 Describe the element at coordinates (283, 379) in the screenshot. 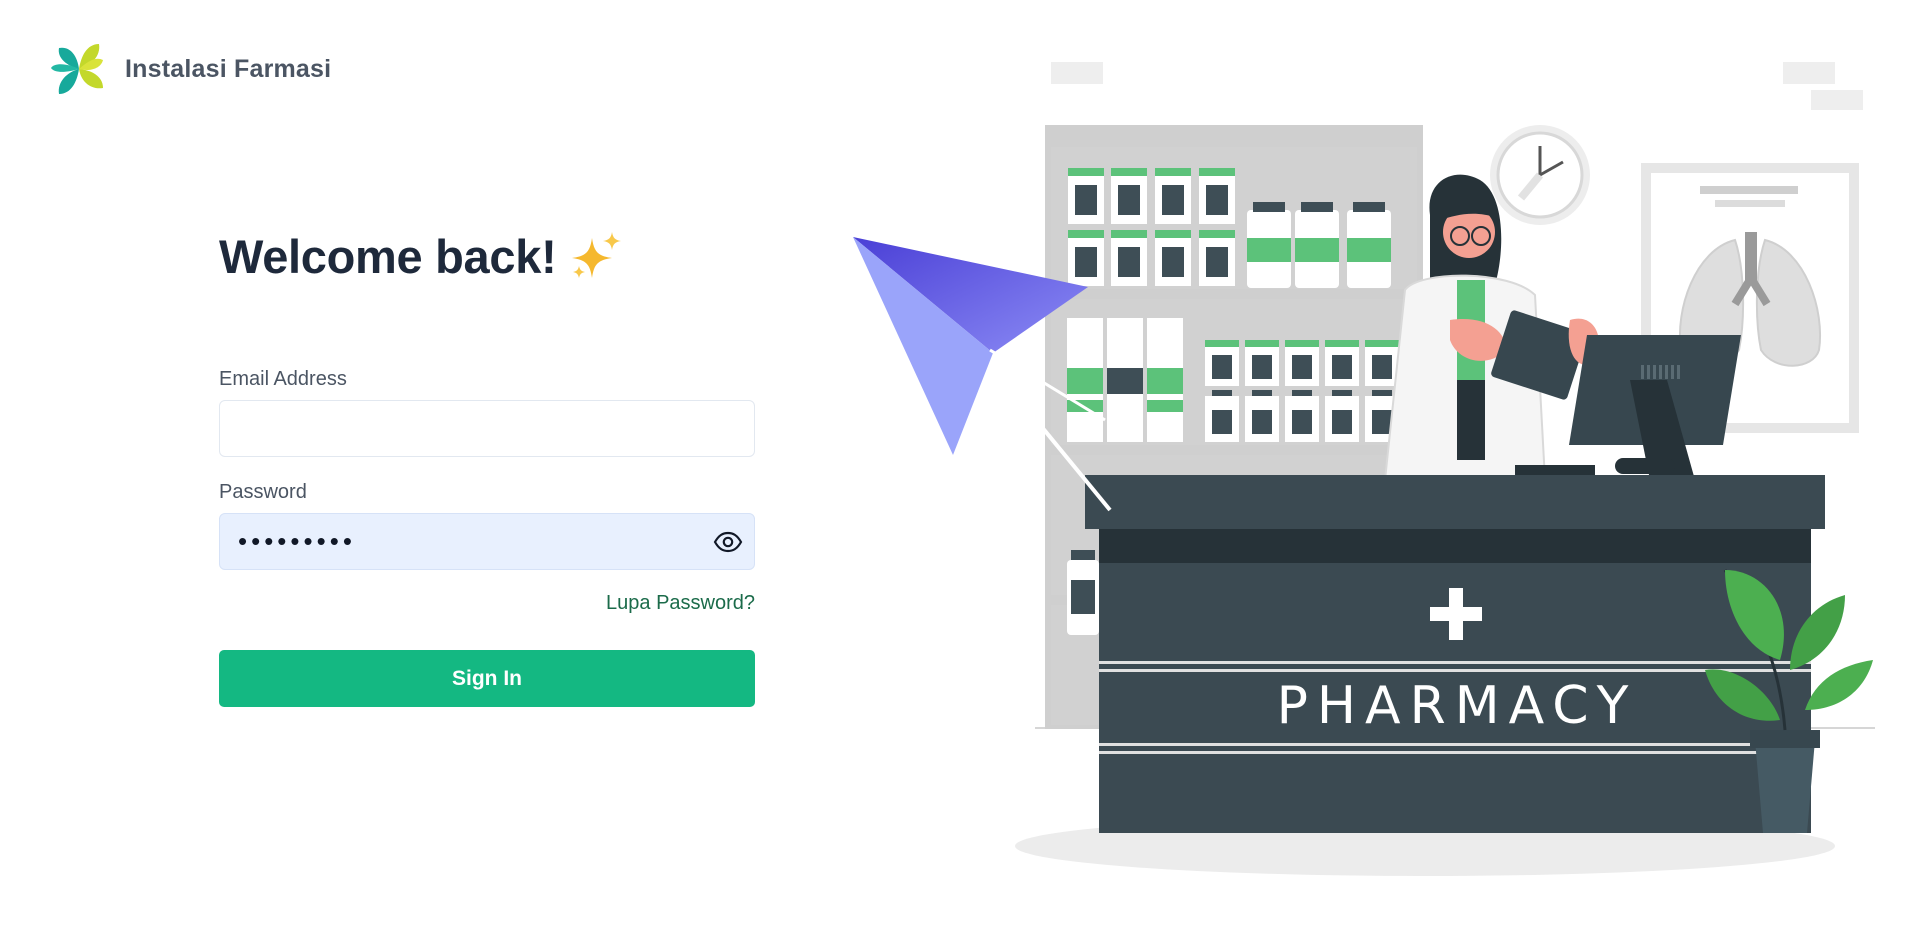

I see `email-label: Email Address` at that location.